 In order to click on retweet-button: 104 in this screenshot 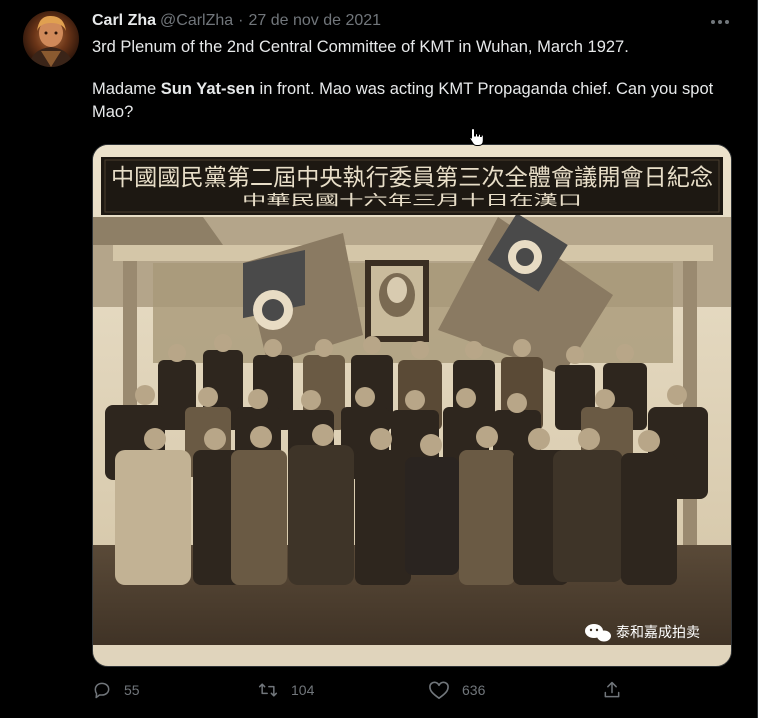, I will do `click(285, 690)`.